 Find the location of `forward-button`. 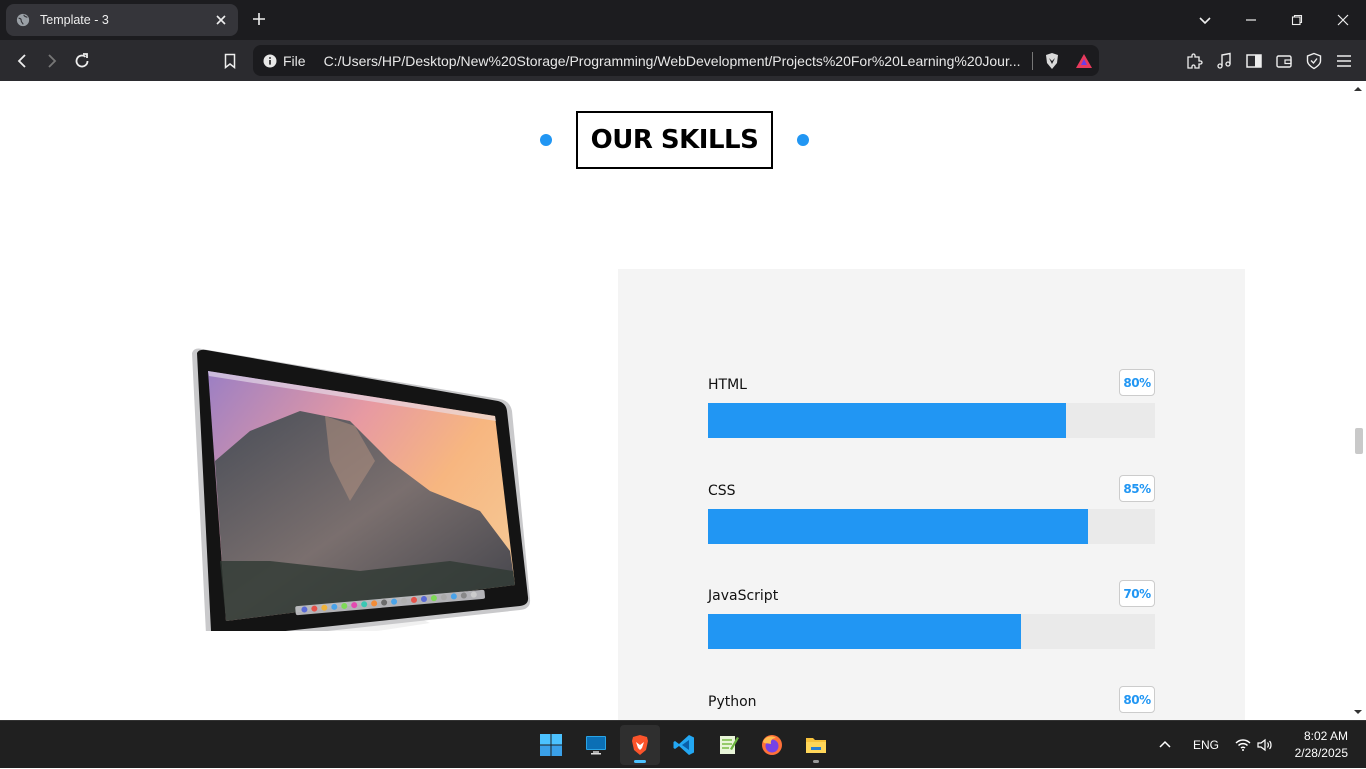

forward-button is located at coordinates (52, 61).